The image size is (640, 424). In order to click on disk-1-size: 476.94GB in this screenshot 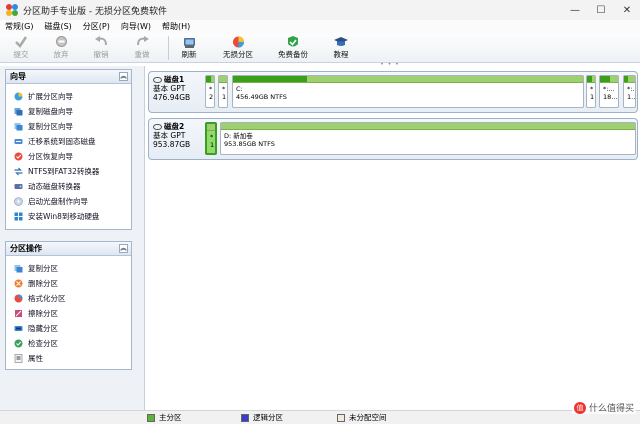, I will do `click(172, 97)`.